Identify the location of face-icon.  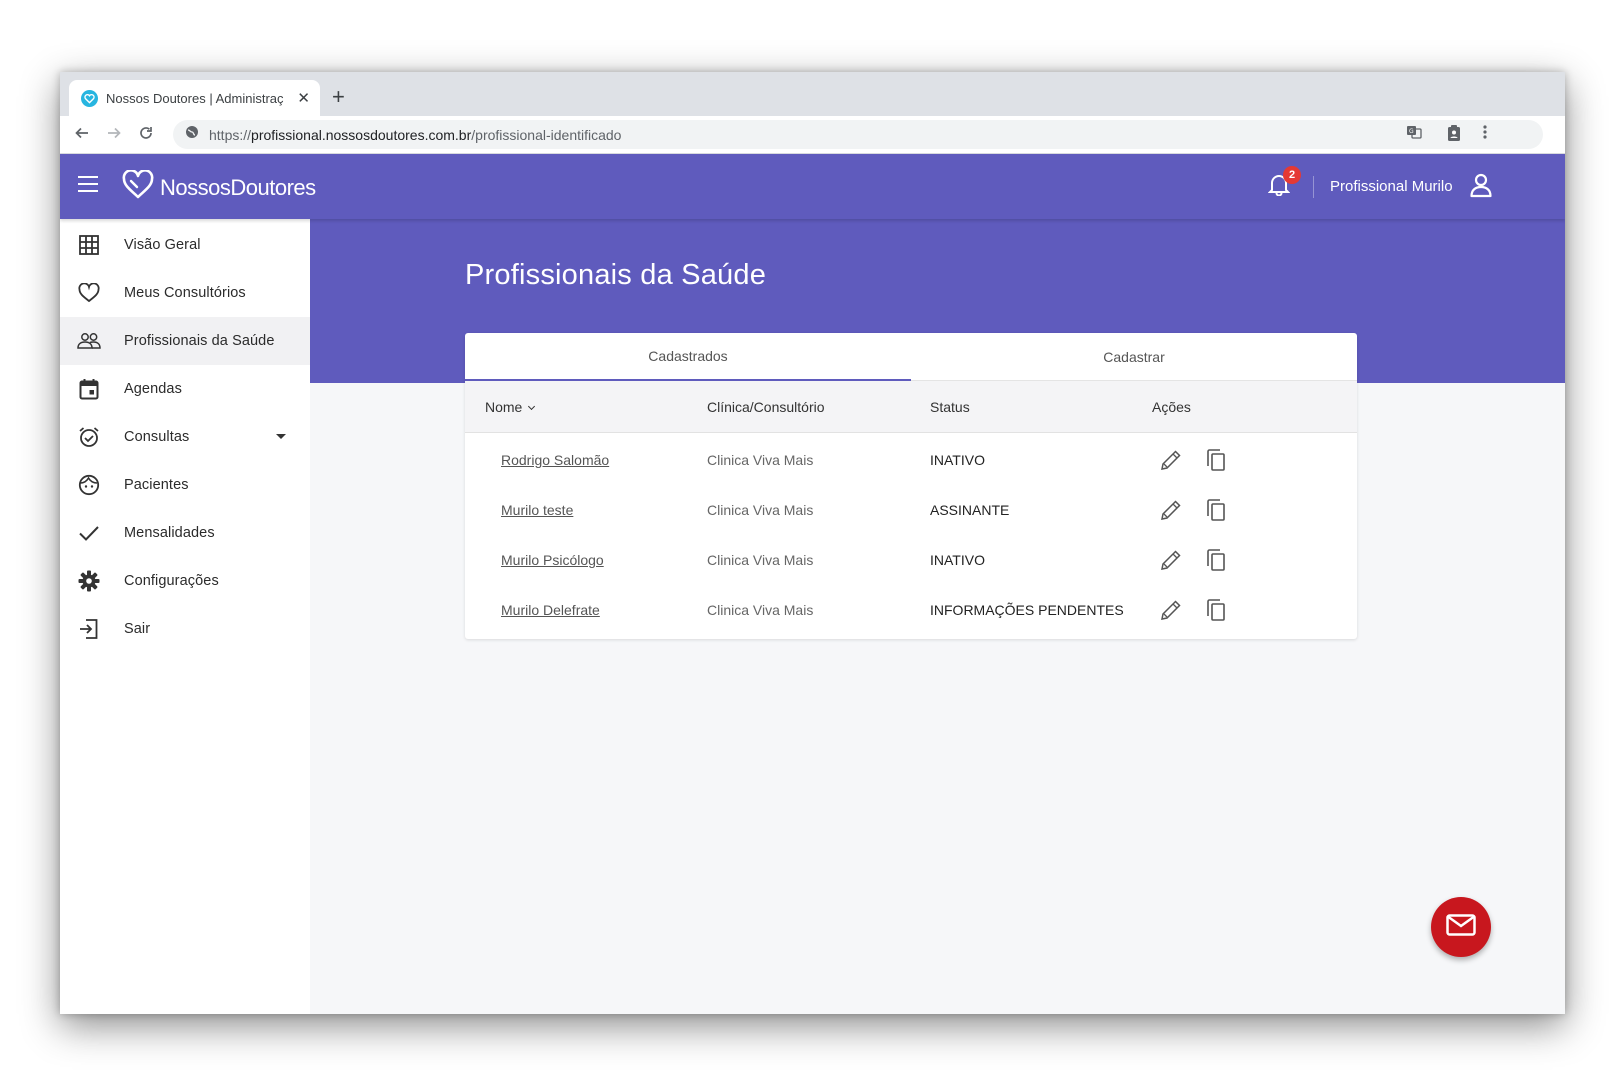
(89, 485).